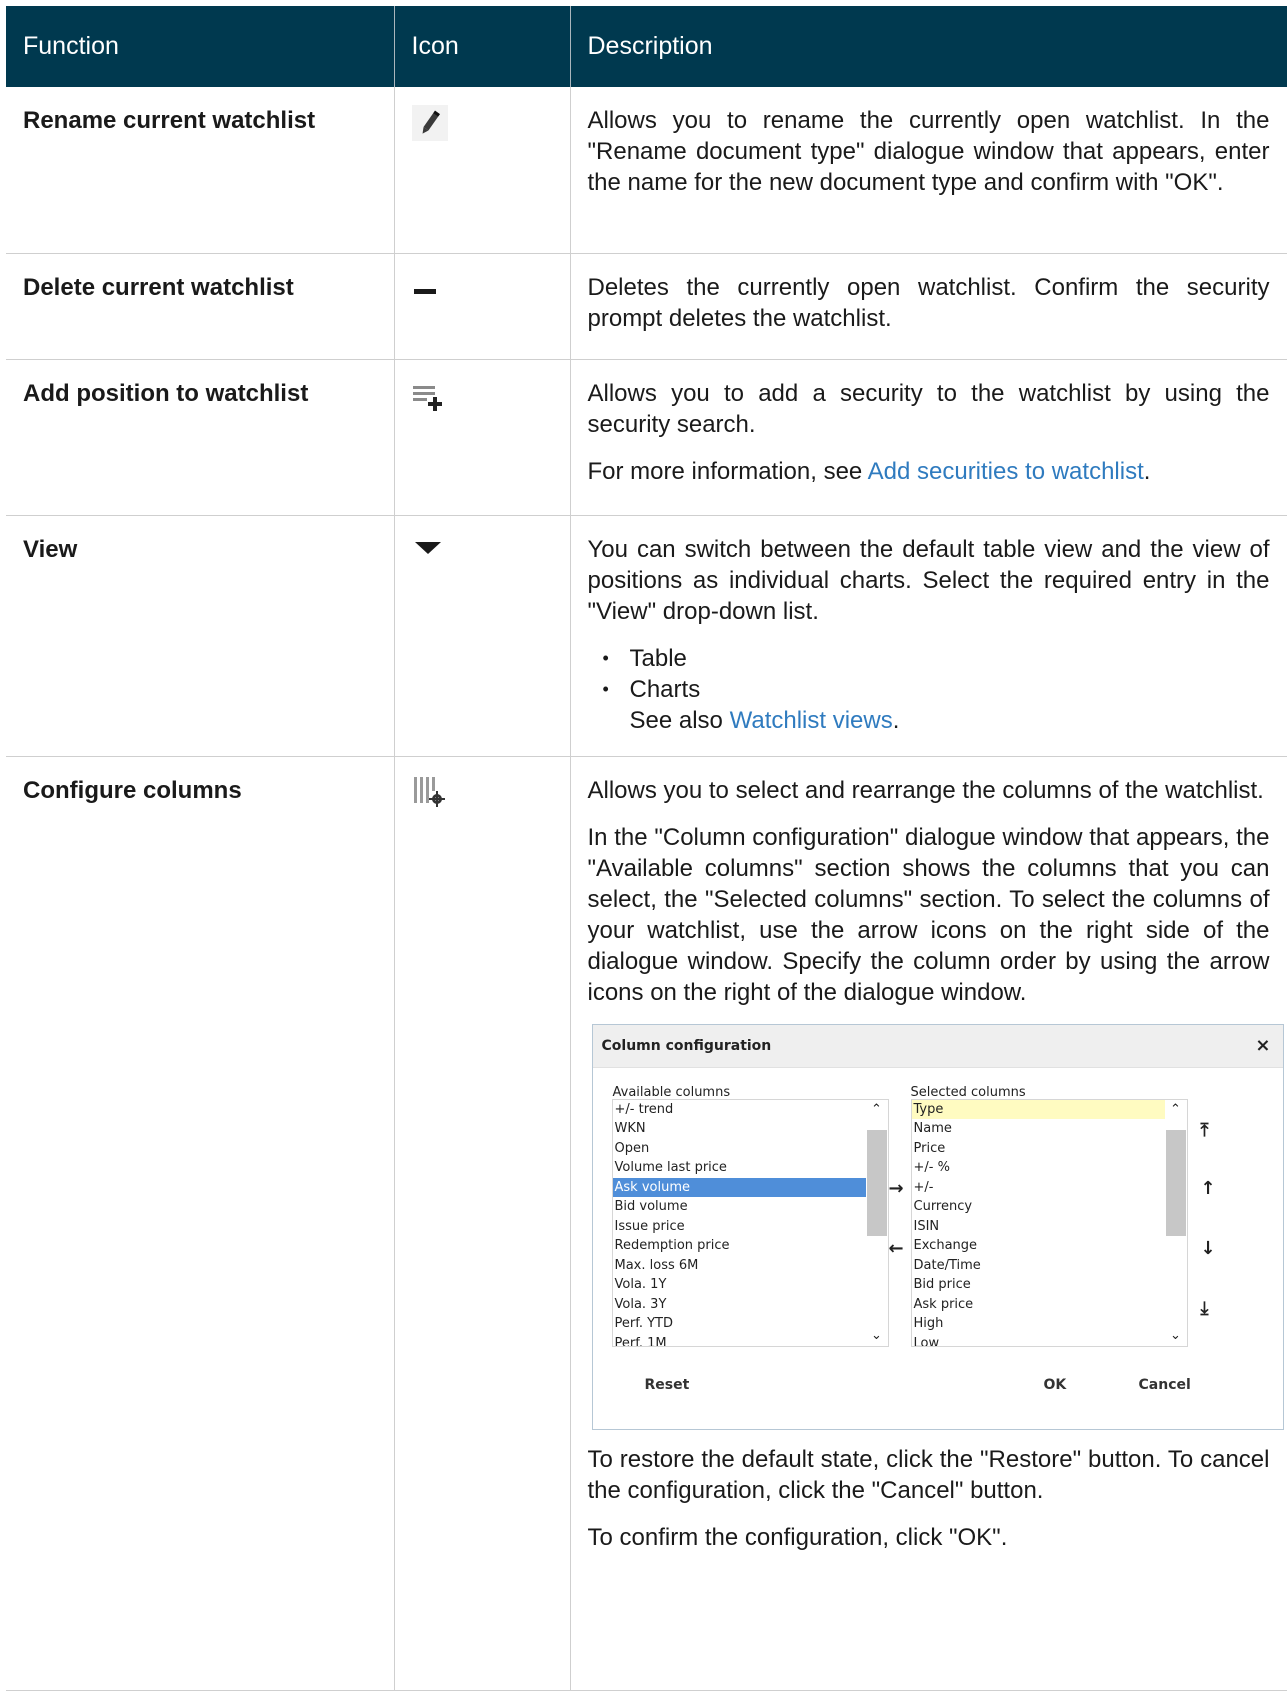 Image resolution: width=1287 pixels, height=1691 pixels. I want to click on minus-icon, so click(430, 300).